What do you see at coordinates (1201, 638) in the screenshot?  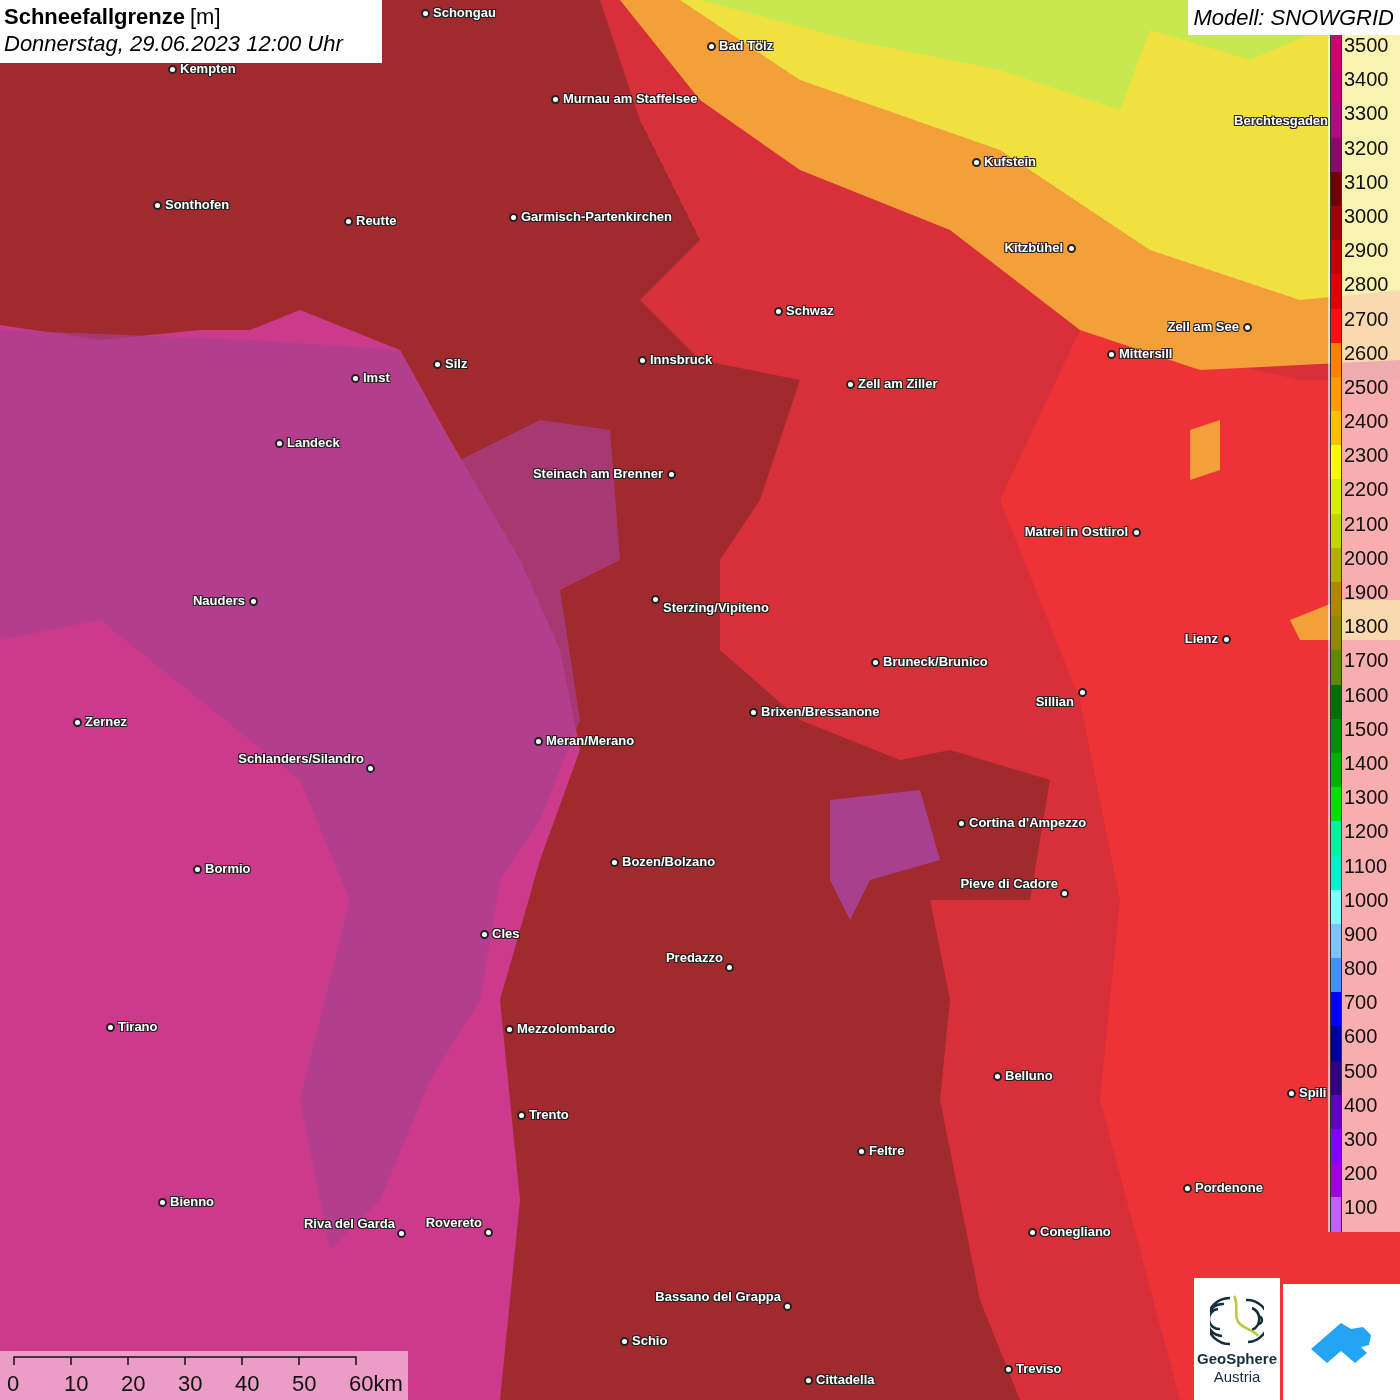 I see `city-label: Lienz` at bounding box center [1201, 638].